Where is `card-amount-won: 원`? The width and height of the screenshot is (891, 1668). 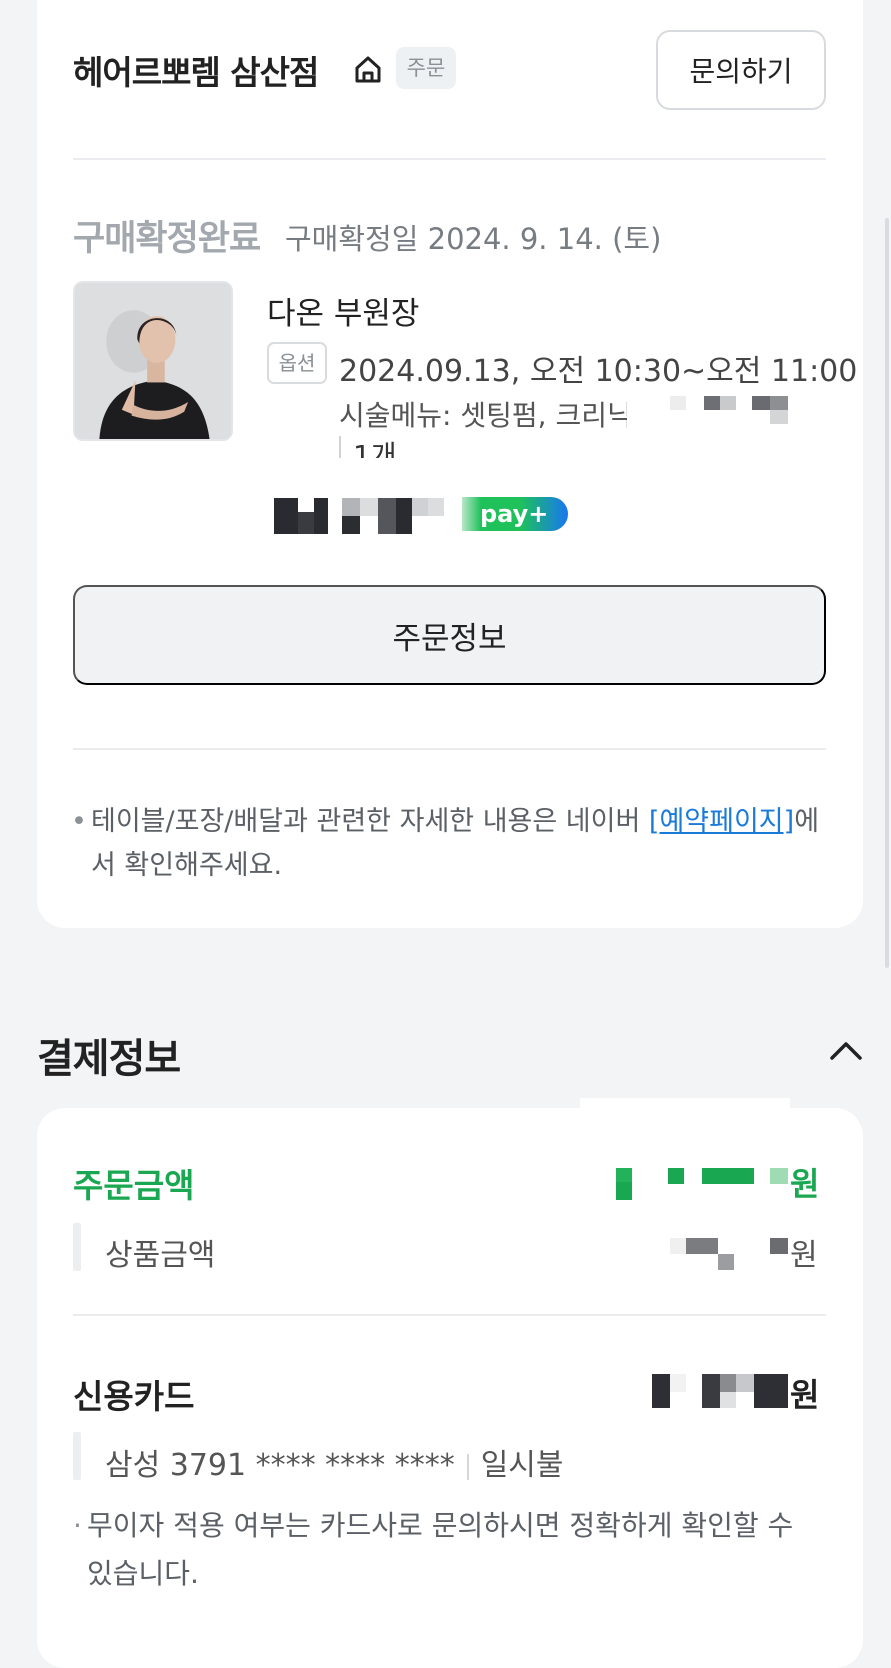 card-amount-won: 원 is located at coordinates (805, 1395).